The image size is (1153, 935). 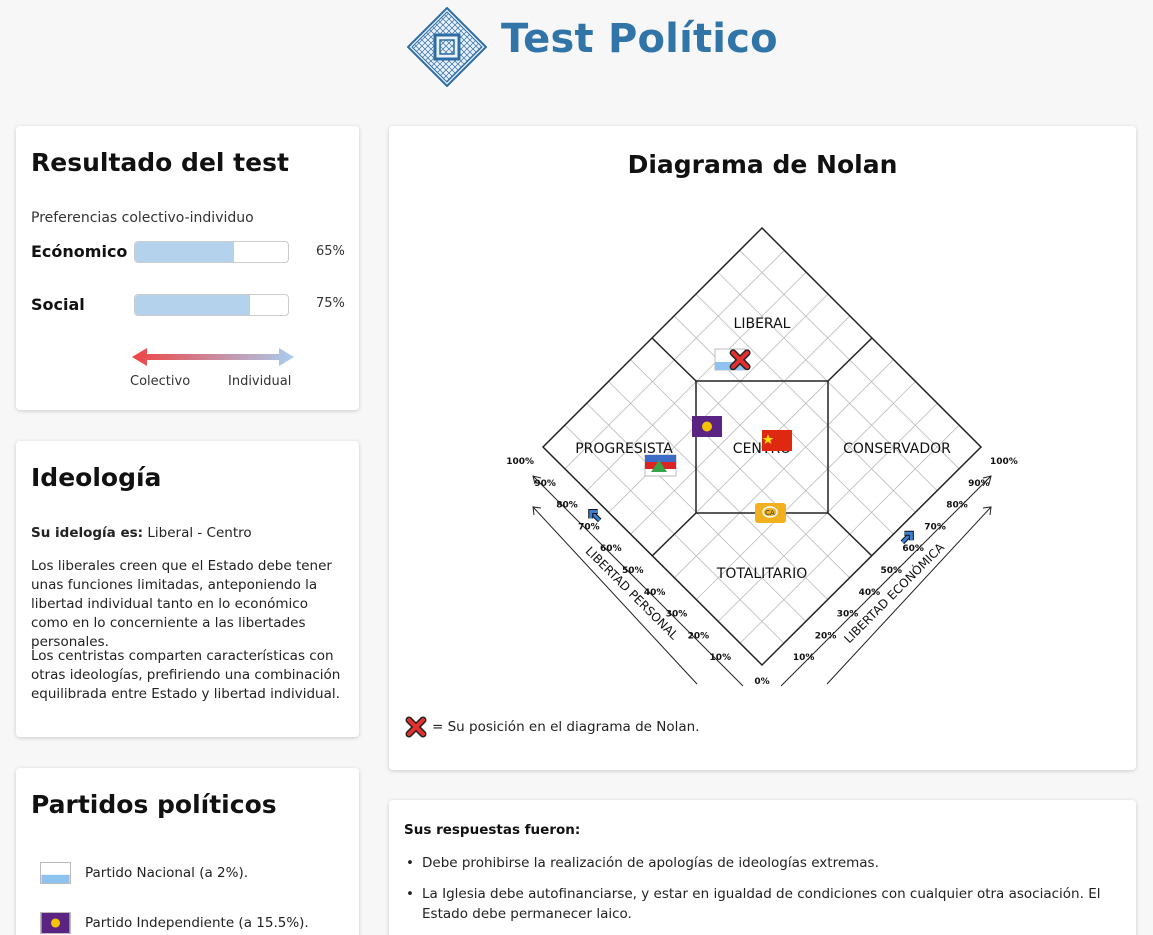 I want to click on individual-label: Individual, so click(x=260, y=381).